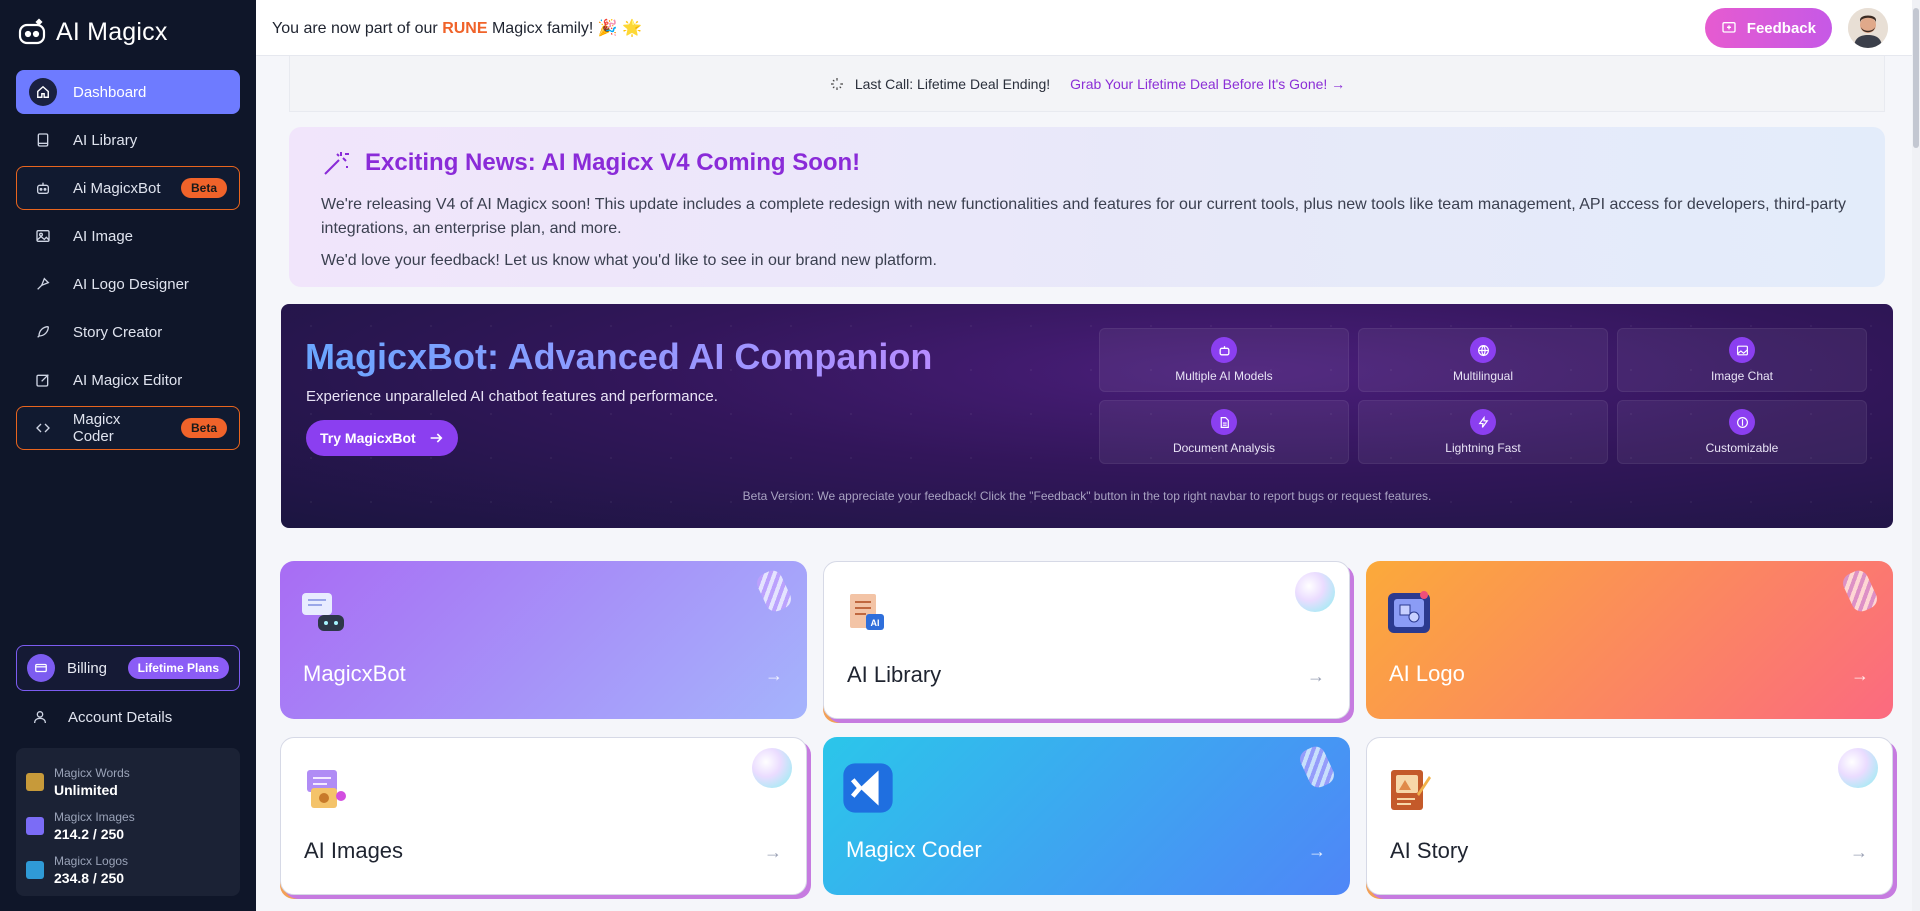 The image size is (1920, 911). I want to click on usage-label: Magicx Logos, so click(91, 861).